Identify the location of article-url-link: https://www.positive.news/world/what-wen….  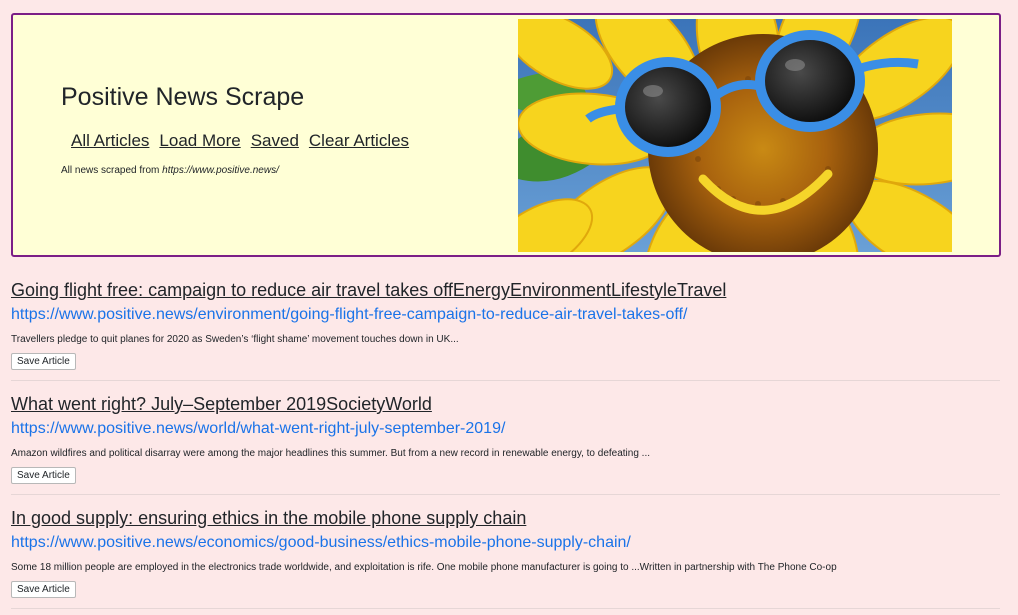
(505, 429).